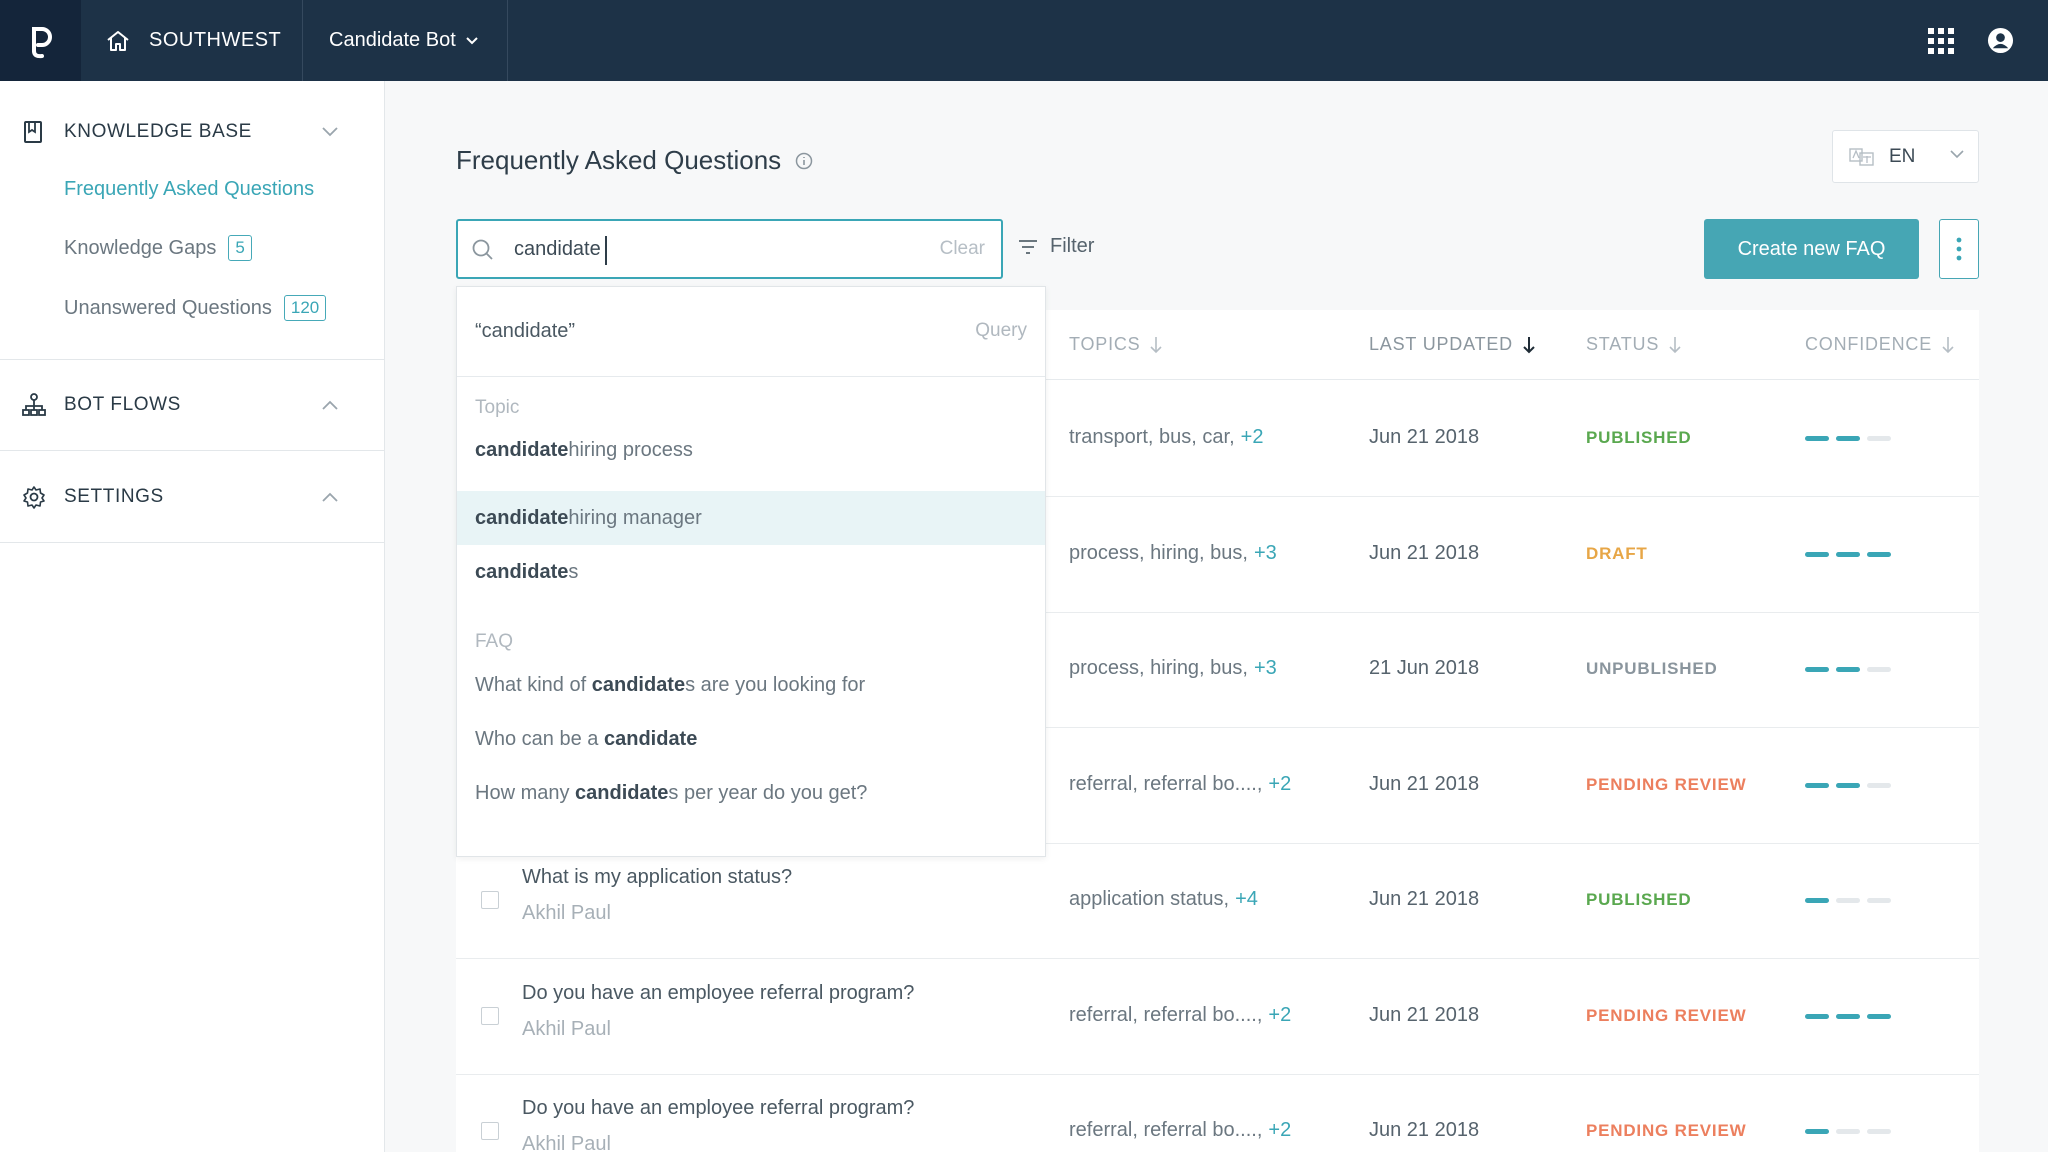 The height and width of the screenshot is (1152, 2048). What do you see at coordinates (1166, 437) in the screenshot?
I see `topics-cell: transport, bus, car, +2` at bounding box center [1166, 437].